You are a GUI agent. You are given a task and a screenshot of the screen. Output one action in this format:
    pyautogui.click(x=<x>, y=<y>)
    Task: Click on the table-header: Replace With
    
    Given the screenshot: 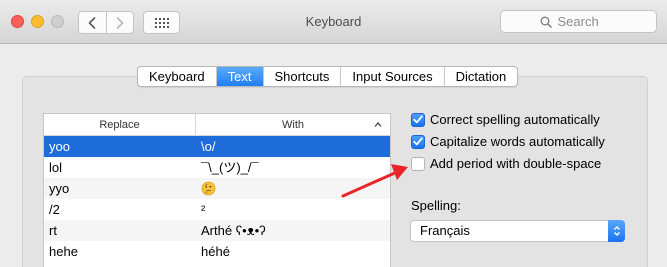 What is the action you would take?
    pyautogui.click(x=217, y=125)
    